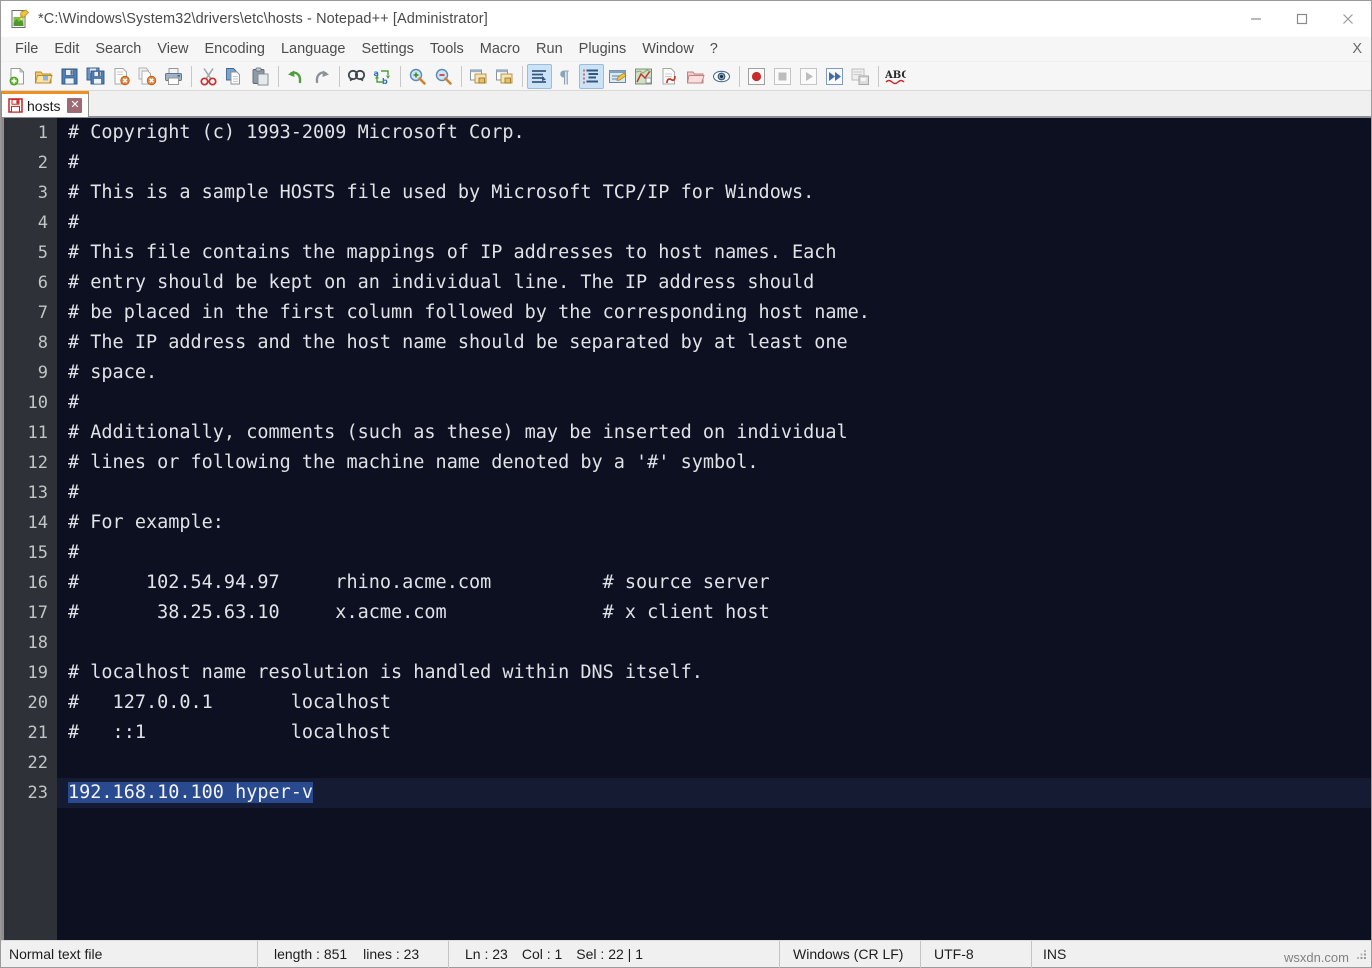  I want to click on menu-run: Run, so click(549, 49).